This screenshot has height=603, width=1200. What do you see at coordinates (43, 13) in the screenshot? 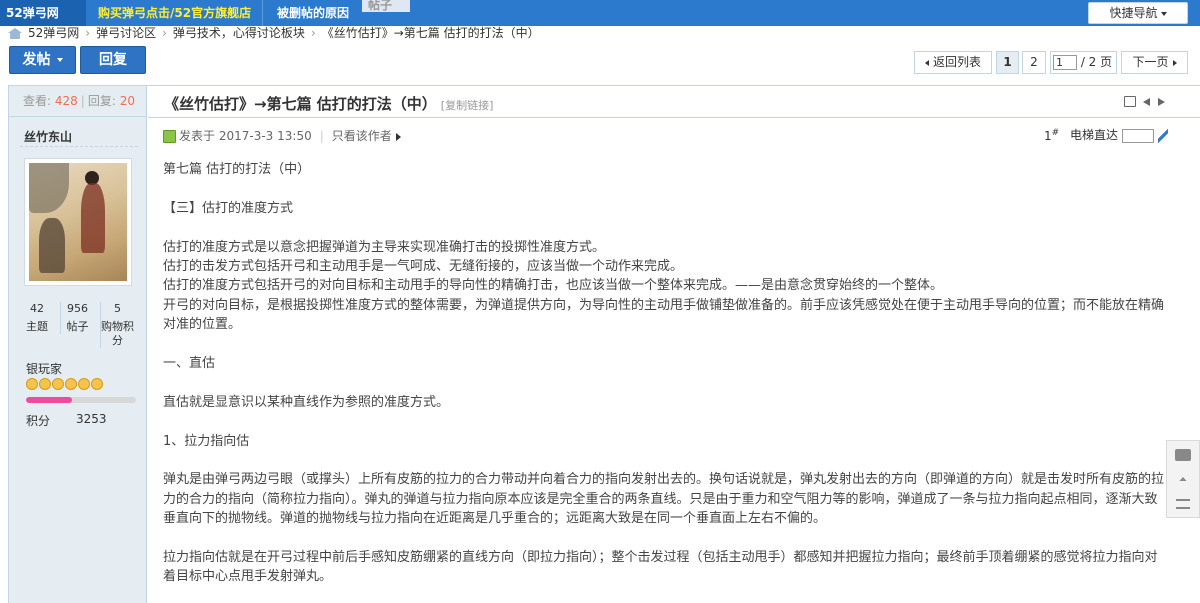
I see `site-logo-link: 52弹弓网` at bounding box center [43, 13].